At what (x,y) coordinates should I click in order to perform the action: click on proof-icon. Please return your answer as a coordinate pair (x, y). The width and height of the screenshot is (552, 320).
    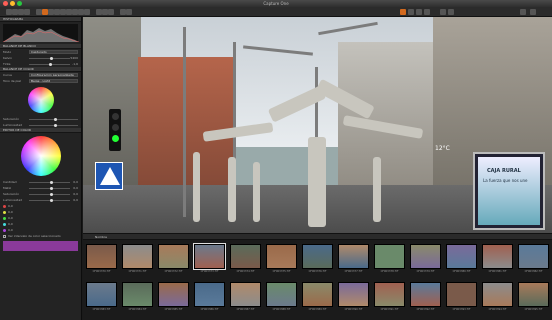
    Looking at the image, I should click on (427, 12).